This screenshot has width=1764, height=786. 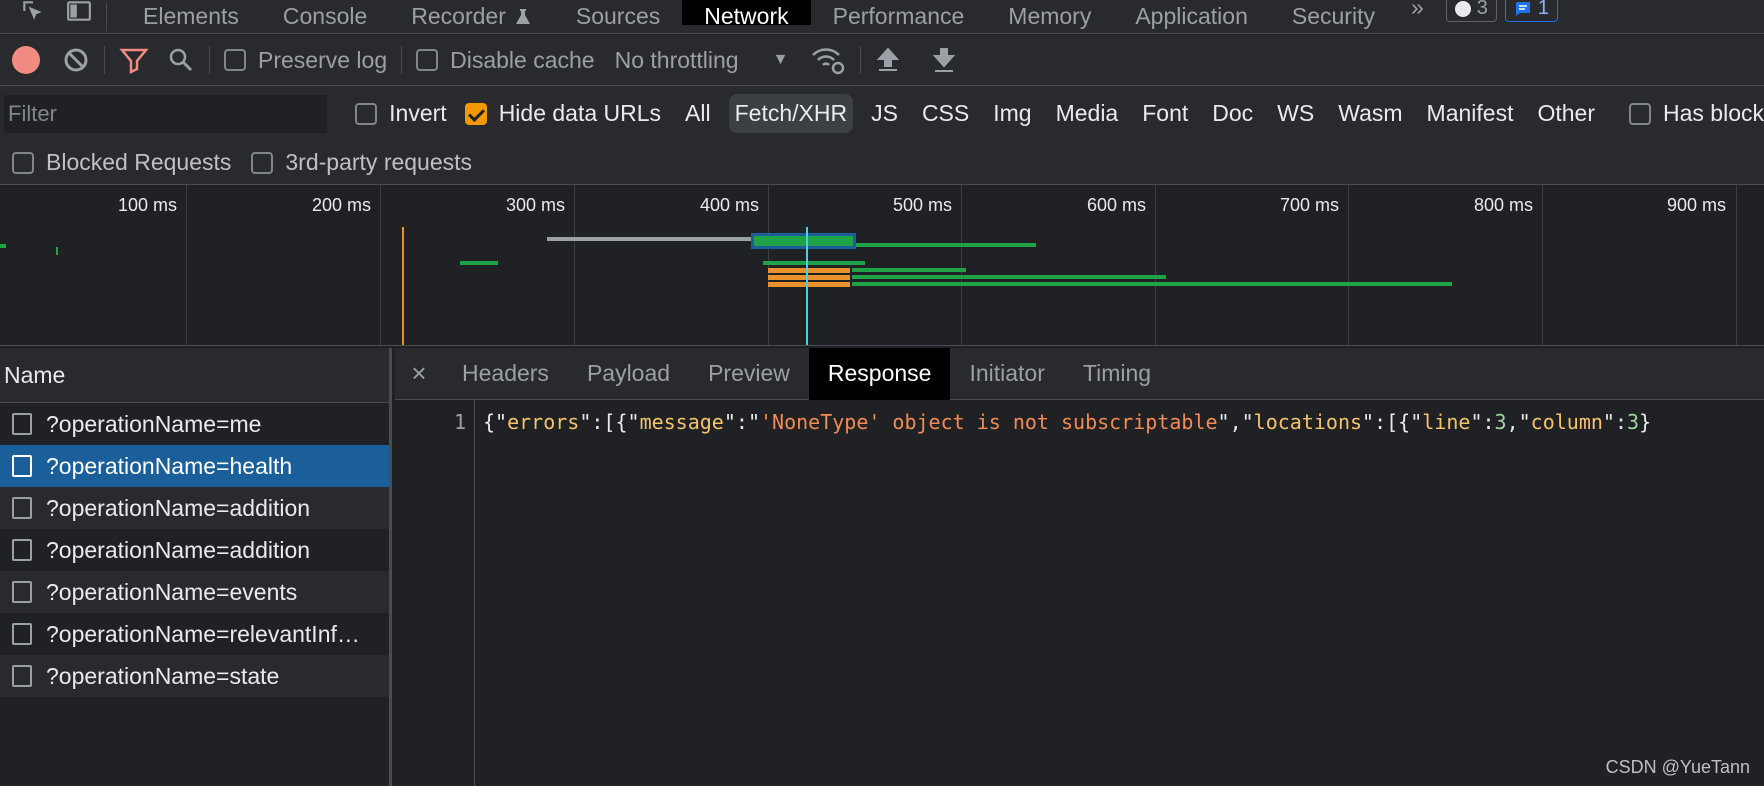 What do you see at coordinates (746, 14) in the screenshot?
I see `tab-network: Network` at bounding box center [746, 14].